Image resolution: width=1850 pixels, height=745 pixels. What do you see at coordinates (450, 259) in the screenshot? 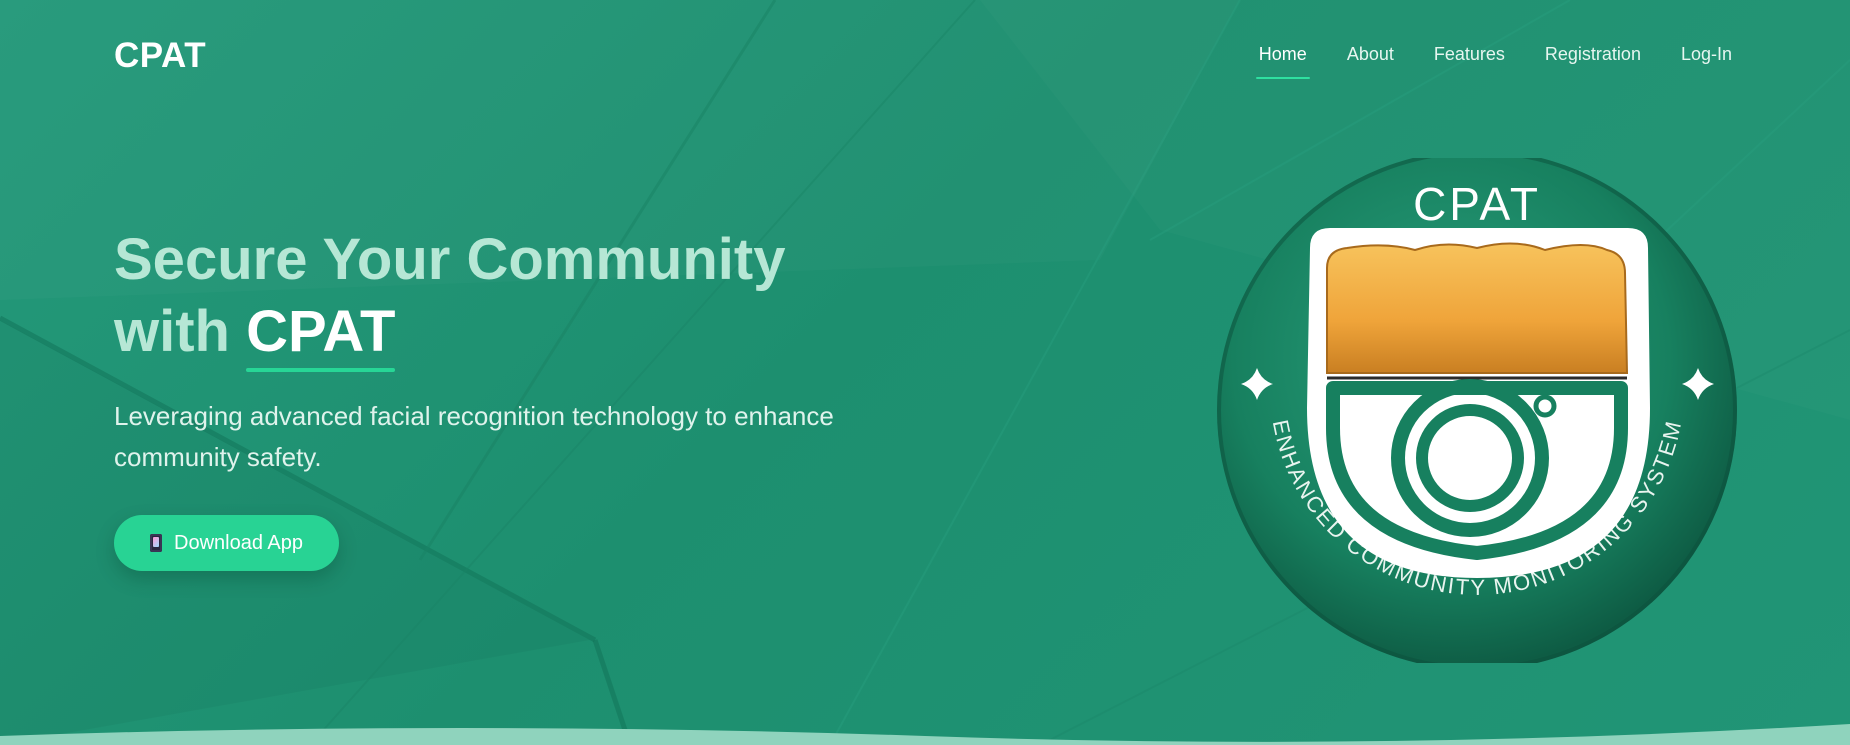
I see `headline-line-1: Secure Your Community` at bounding box center [450, 259].